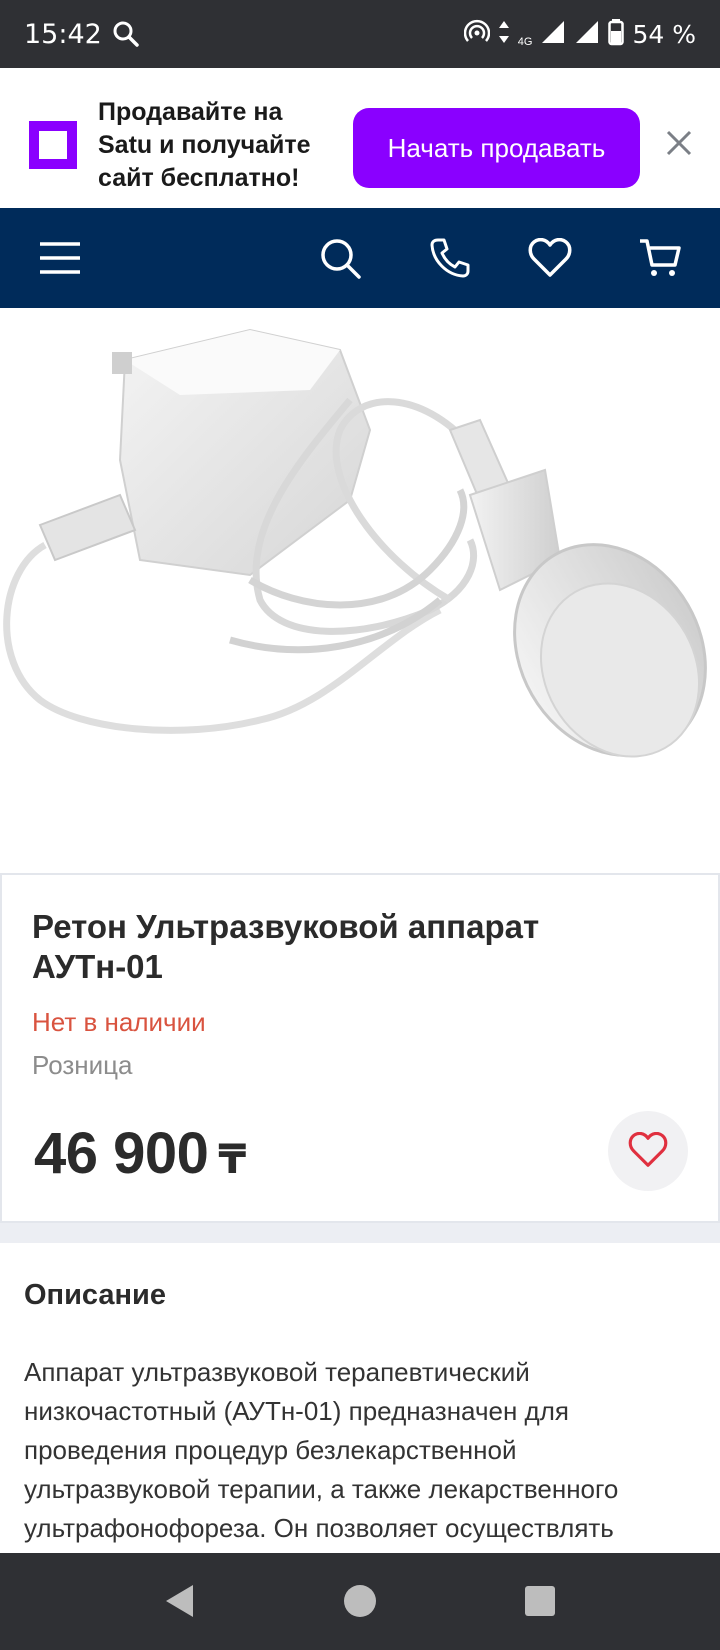 This screenshot has height=1650, width=720. Describe the element at coordinates (63, 34) in the screenshot. I see `status-time: 15:42` at that location.